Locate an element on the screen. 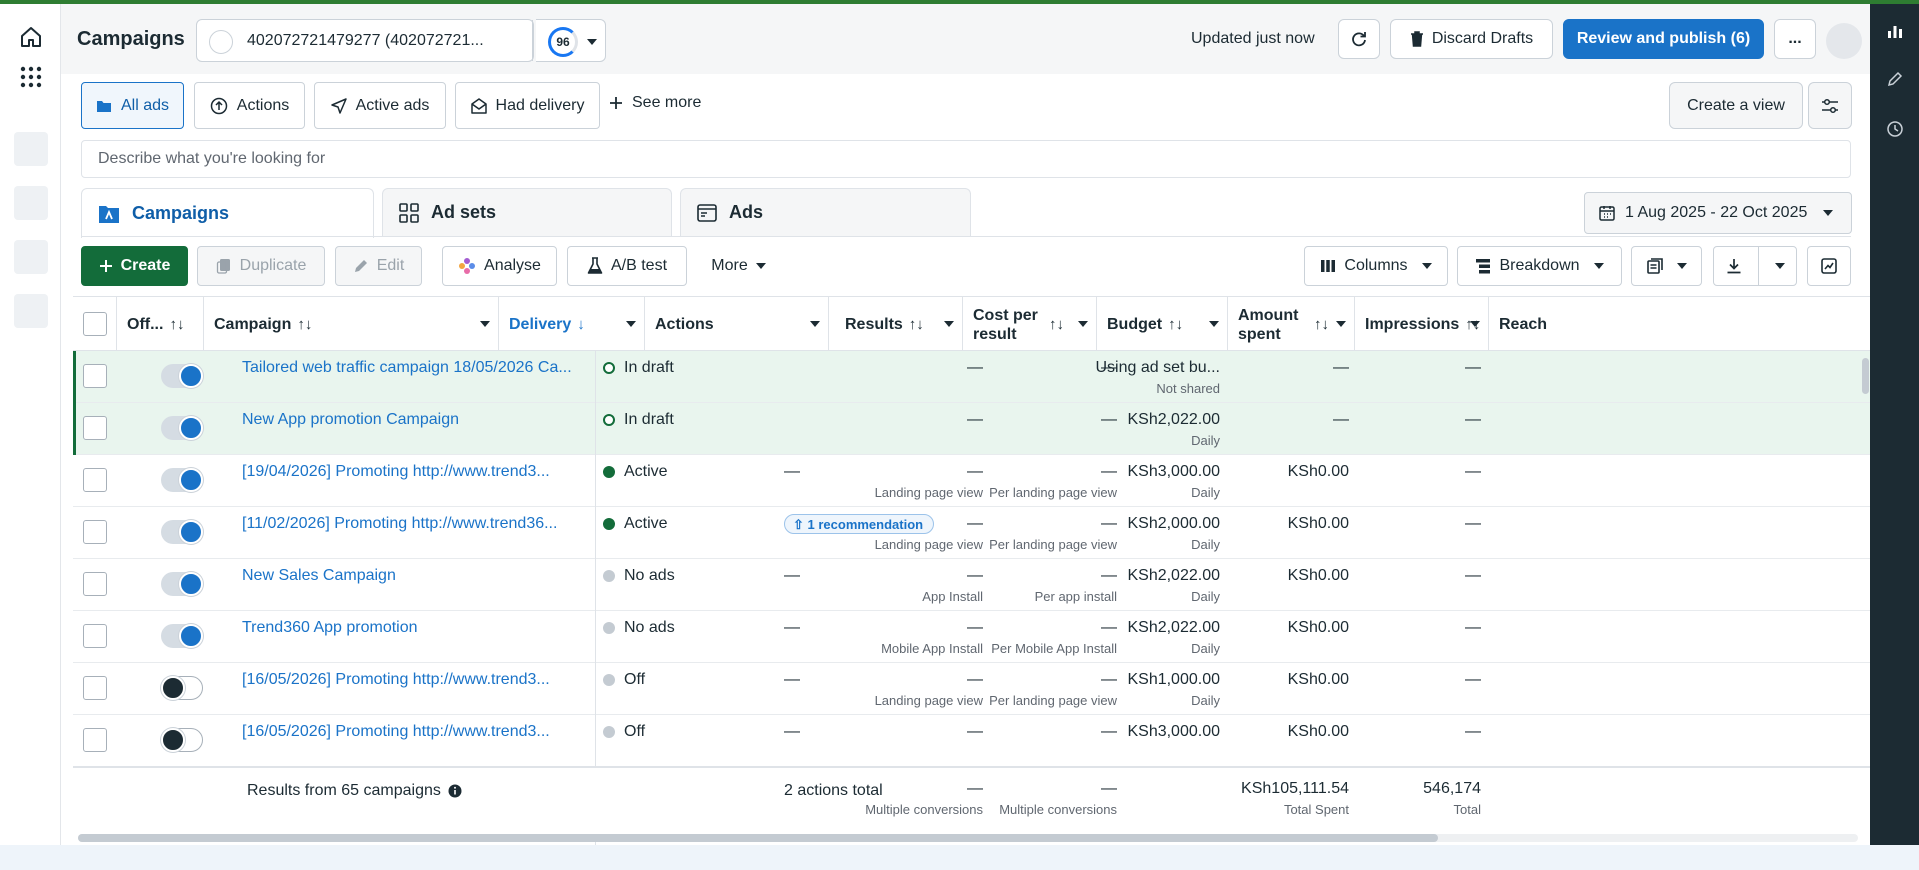 The image size is (1919, 870). see-more-button: See more is located at coordinates (655, 103).